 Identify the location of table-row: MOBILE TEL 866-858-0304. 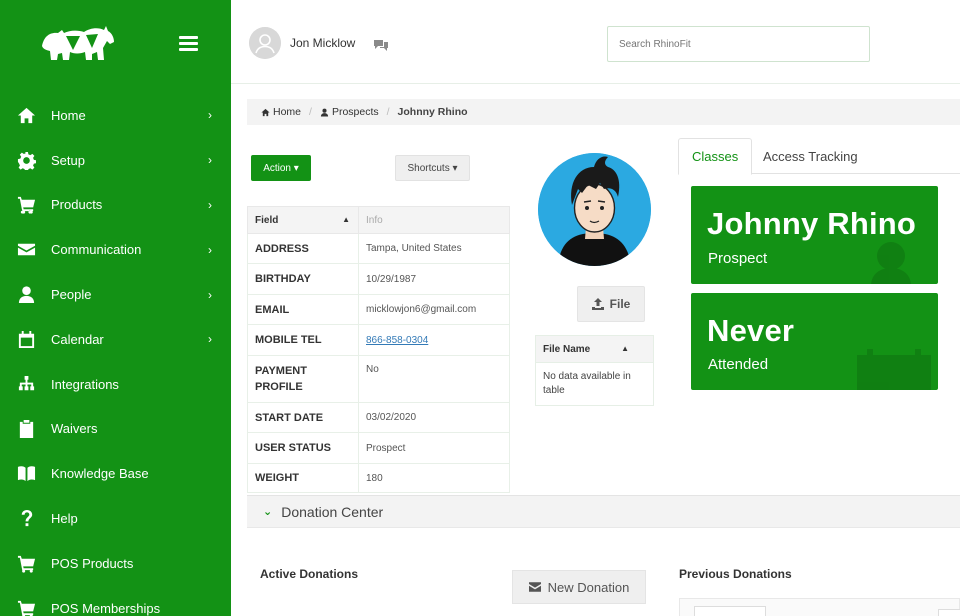
(378, 340).